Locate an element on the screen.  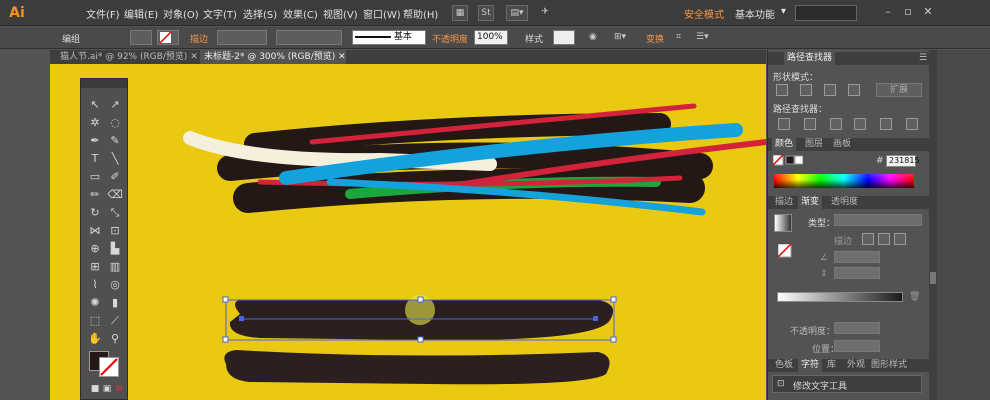
gradient-tool-icon: ▥ is located at coordinates (115, 267).